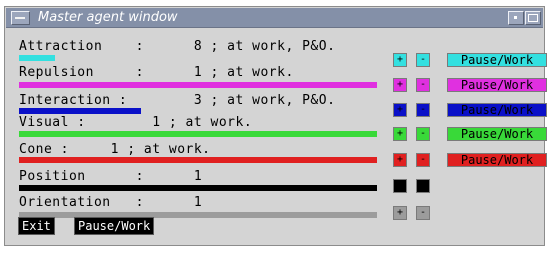 The width and height of the screenshot is (550, 255). I want to click on row-orientation-label: Orientation : 1, so click(111, 202).